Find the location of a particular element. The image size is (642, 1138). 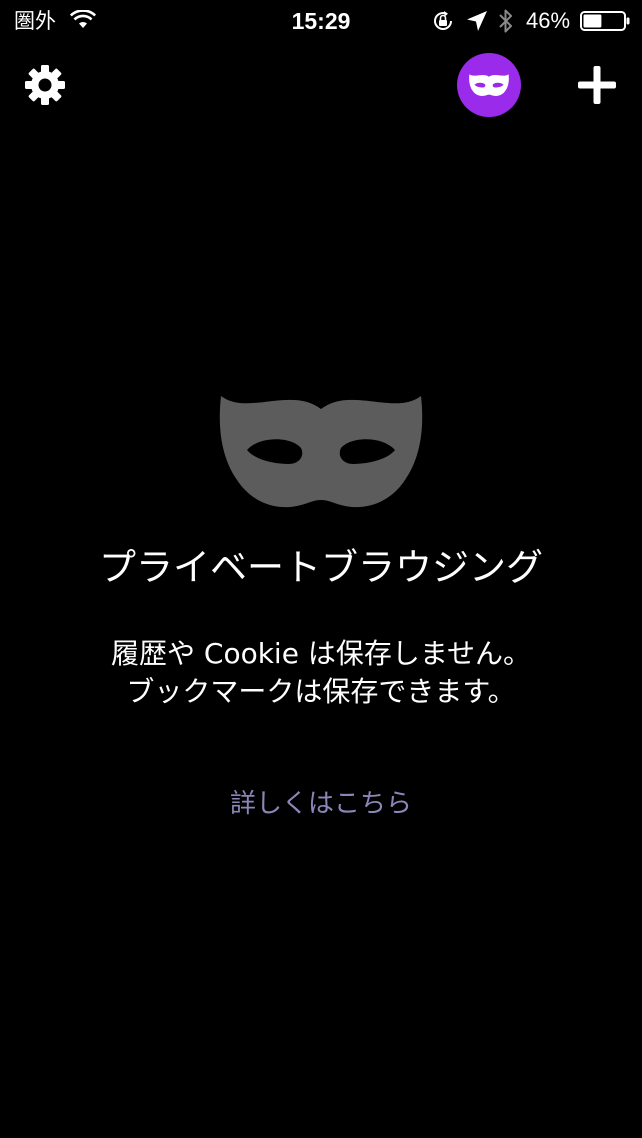

bluetooth-icon is located at coordinates (505, 21).